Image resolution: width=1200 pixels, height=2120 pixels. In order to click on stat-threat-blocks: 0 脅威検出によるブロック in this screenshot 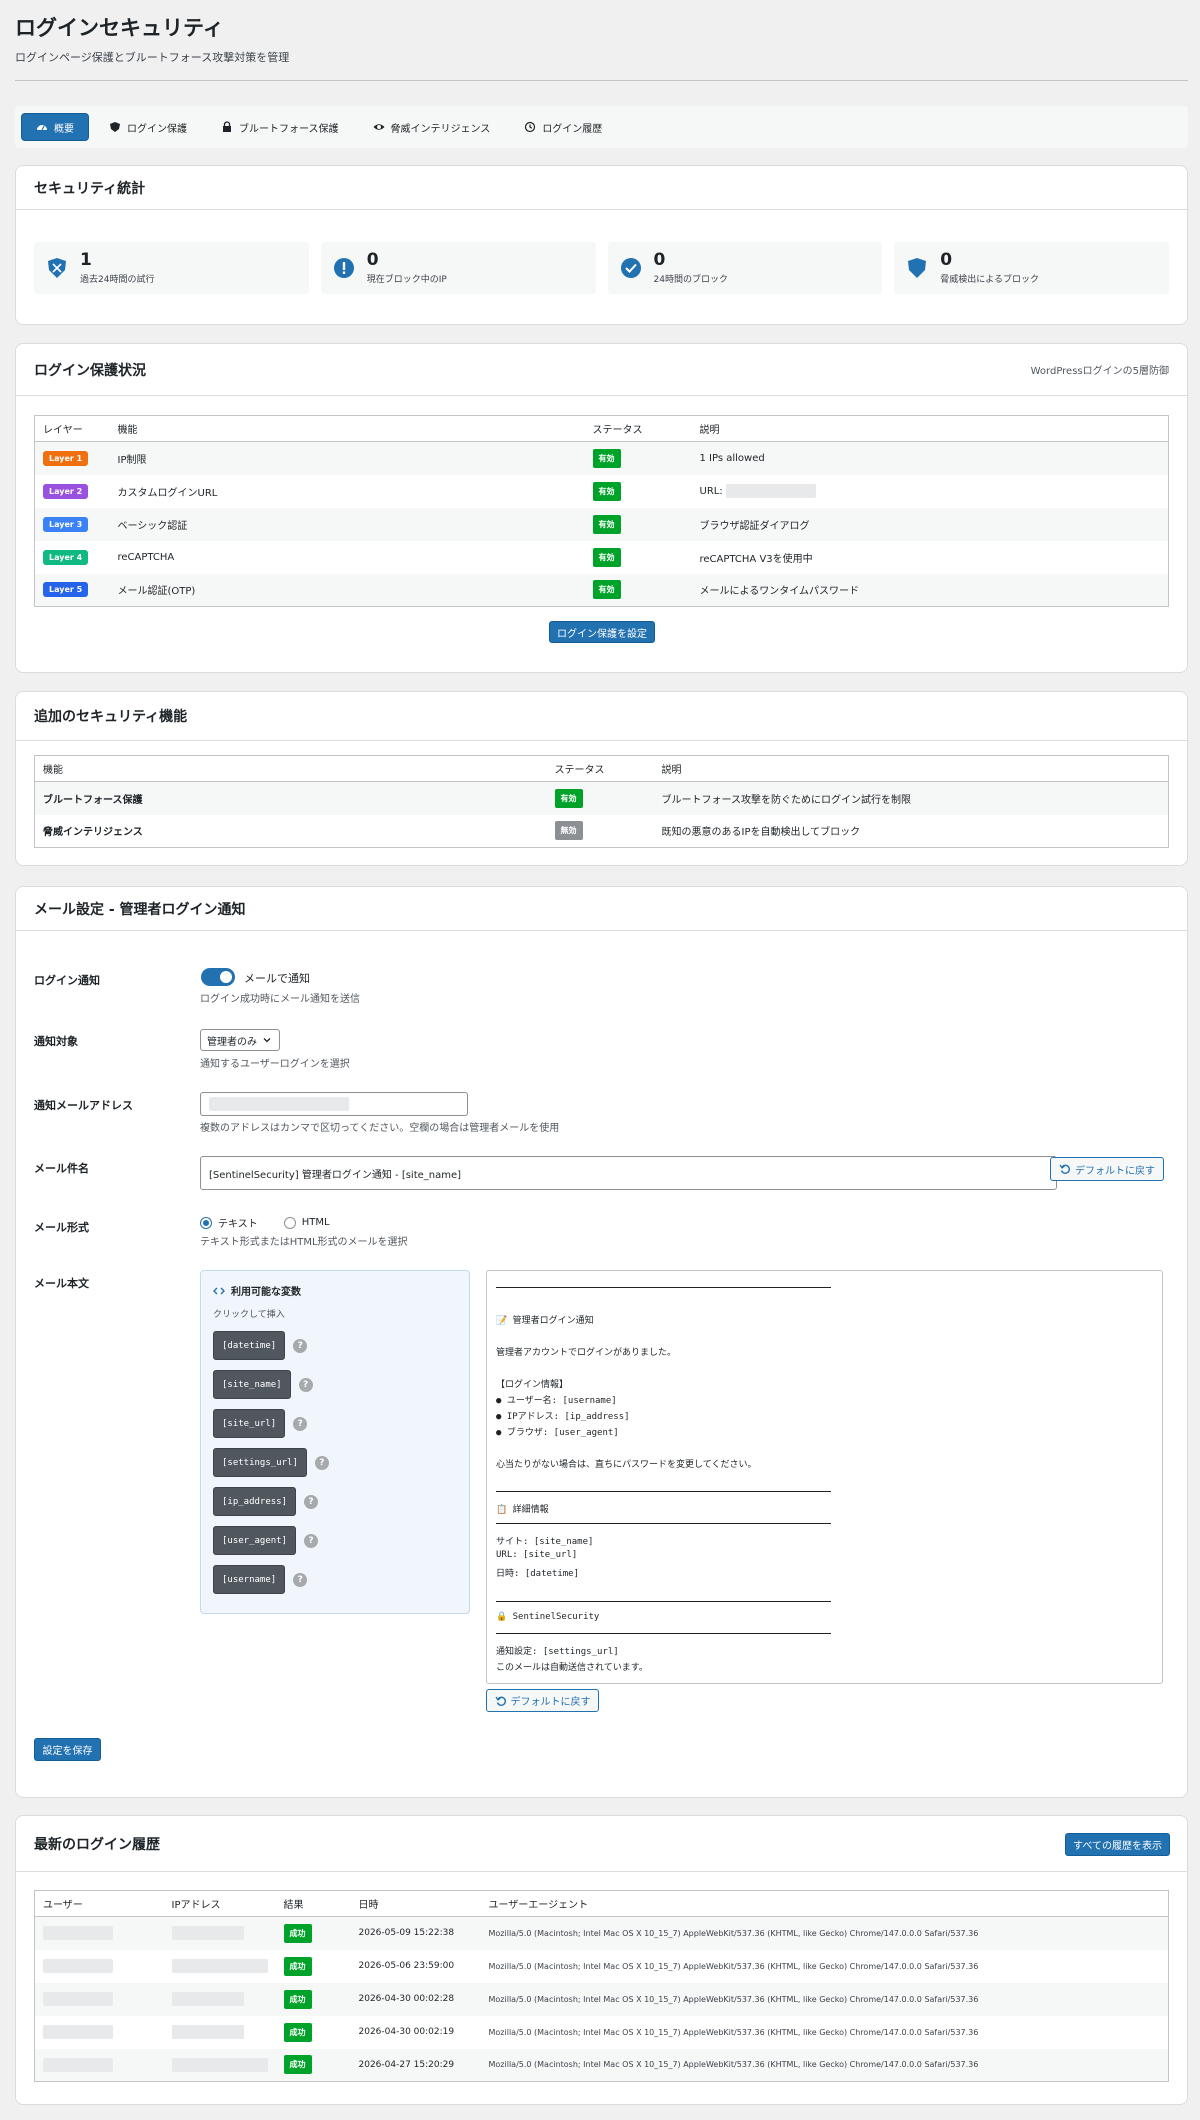, I will do `click(1031, 268)`.